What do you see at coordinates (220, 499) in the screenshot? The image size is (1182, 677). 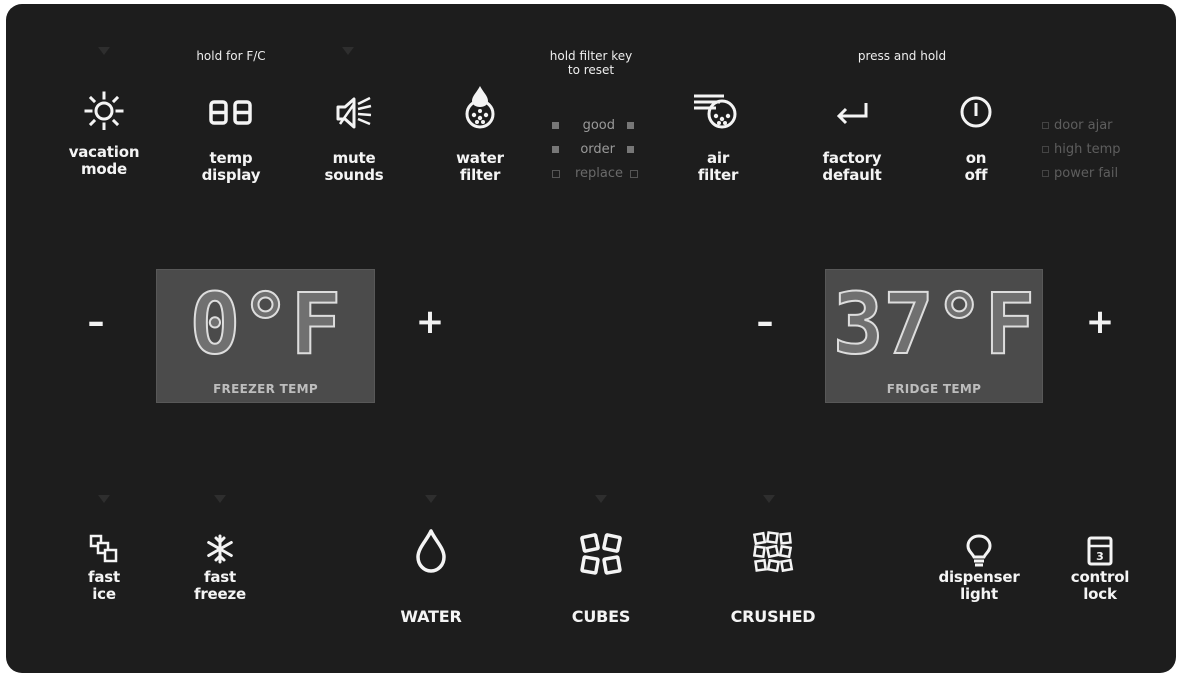 I see `indicator-fast-freeze` at bounding box center [220, 499].